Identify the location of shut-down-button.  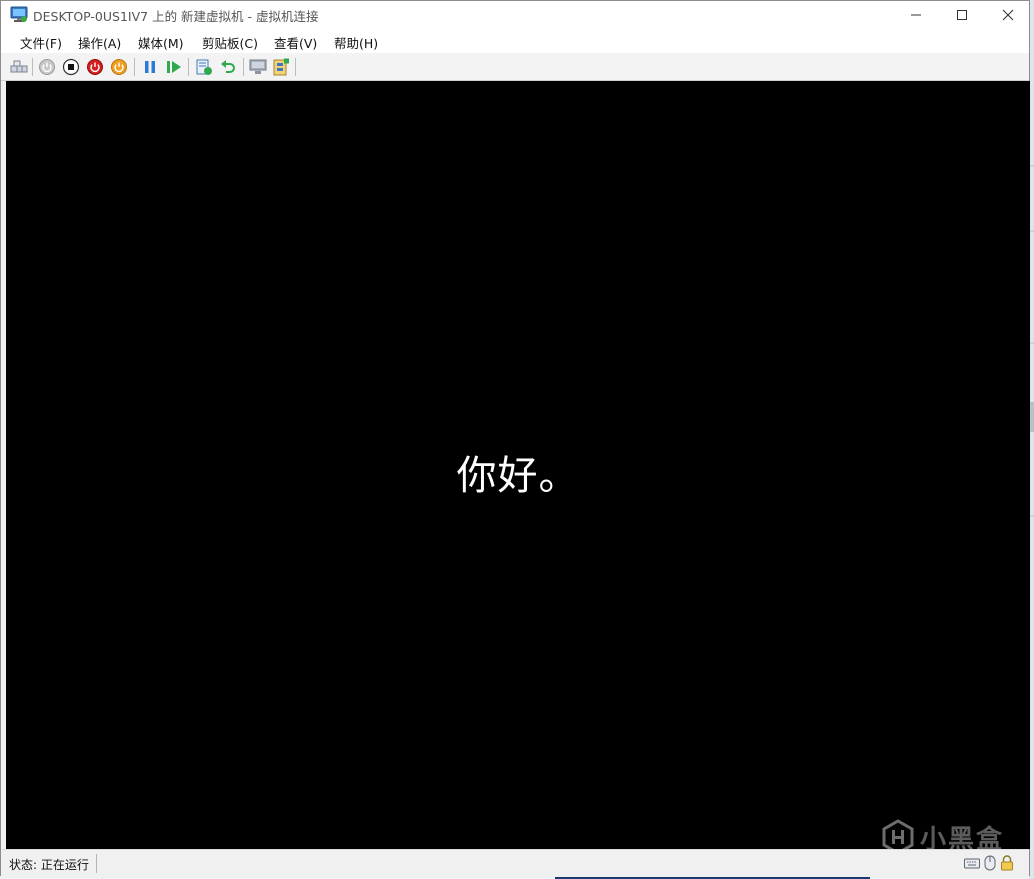
(95, 67).